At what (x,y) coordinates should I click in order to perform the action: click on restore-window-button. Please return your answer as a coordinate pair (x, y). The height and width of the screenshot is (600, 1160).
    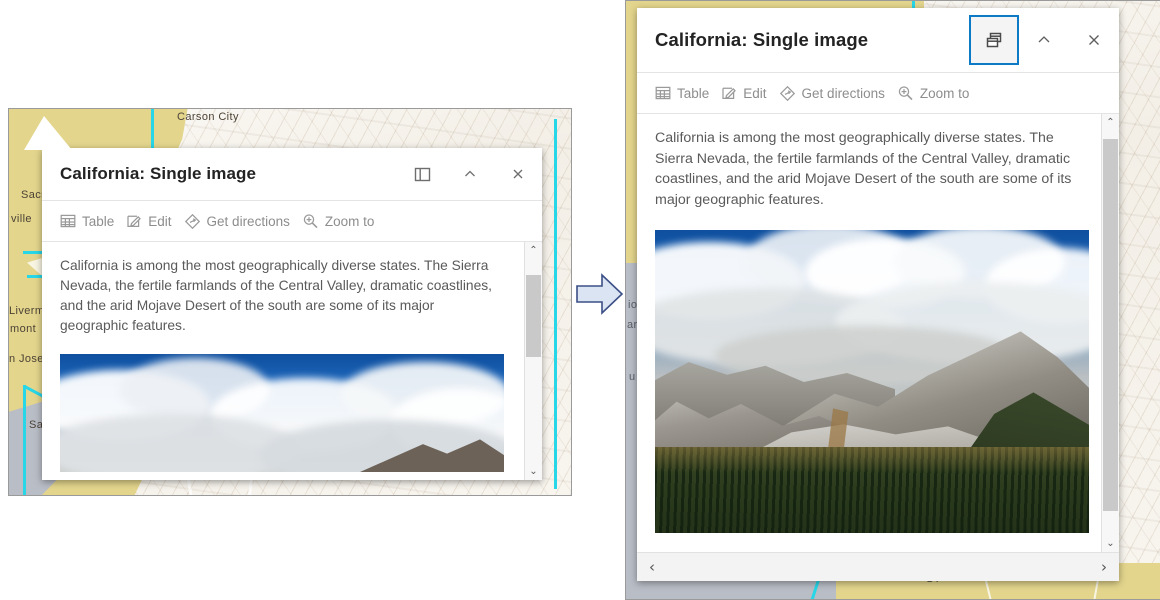
    Looking at the image, I should click on (994, 40).